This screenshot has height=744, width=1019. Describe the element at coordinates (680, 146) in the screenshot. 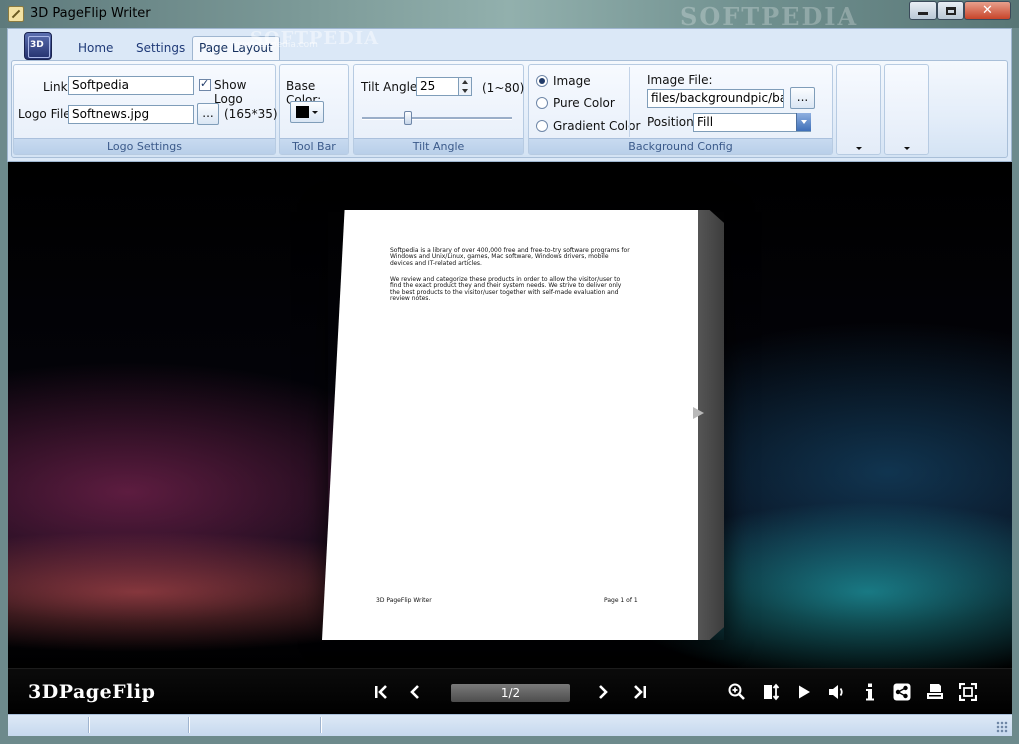

I see `background-config-caption: Background Config` at that location.